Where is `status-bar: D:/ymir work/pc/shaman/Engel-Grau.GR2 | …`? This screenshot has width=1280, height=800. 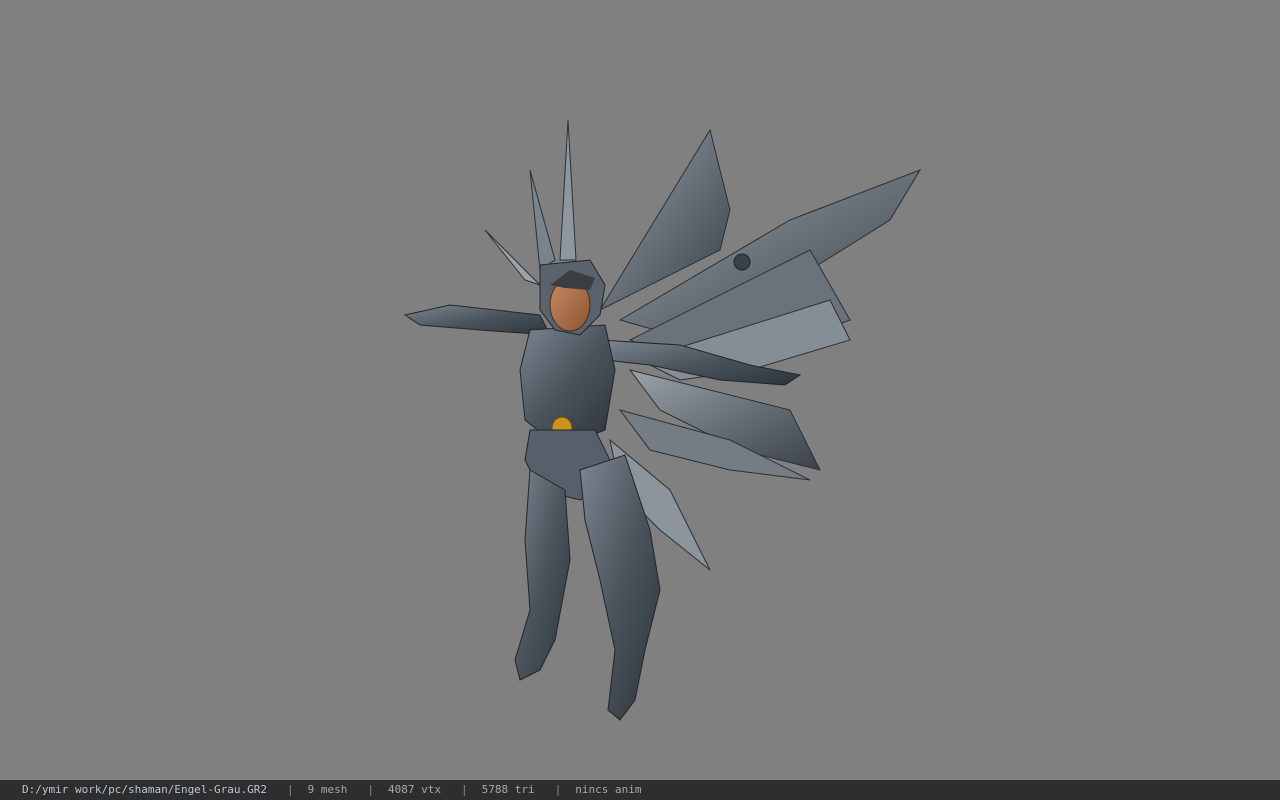 status-bar: D:/ymir work/pc/shaman/Engel-Grau.GR2 | … is located at coordinates (640, 790).